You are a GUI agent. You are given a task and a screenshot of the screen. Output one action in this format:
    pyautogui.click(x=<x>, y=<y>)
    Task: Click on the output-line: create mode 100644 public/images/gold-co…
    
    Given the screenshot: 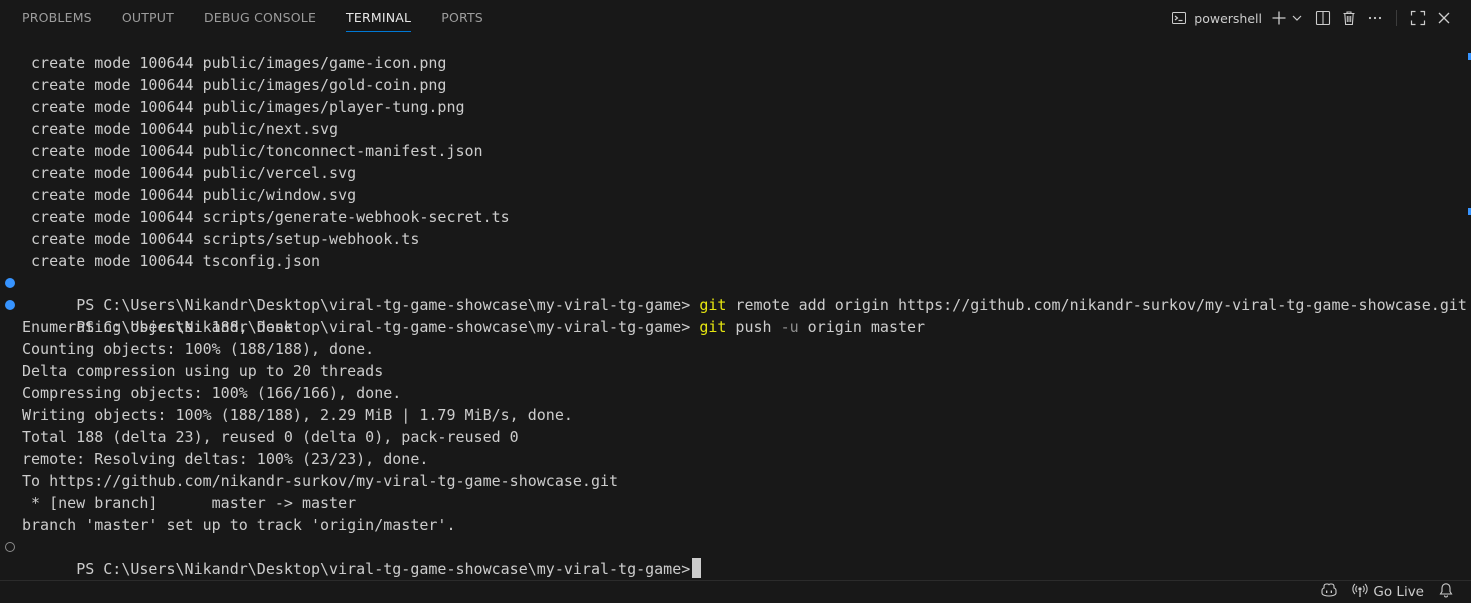 What is the action you would take?
    pyautogui.click(x=234, y=85)
    